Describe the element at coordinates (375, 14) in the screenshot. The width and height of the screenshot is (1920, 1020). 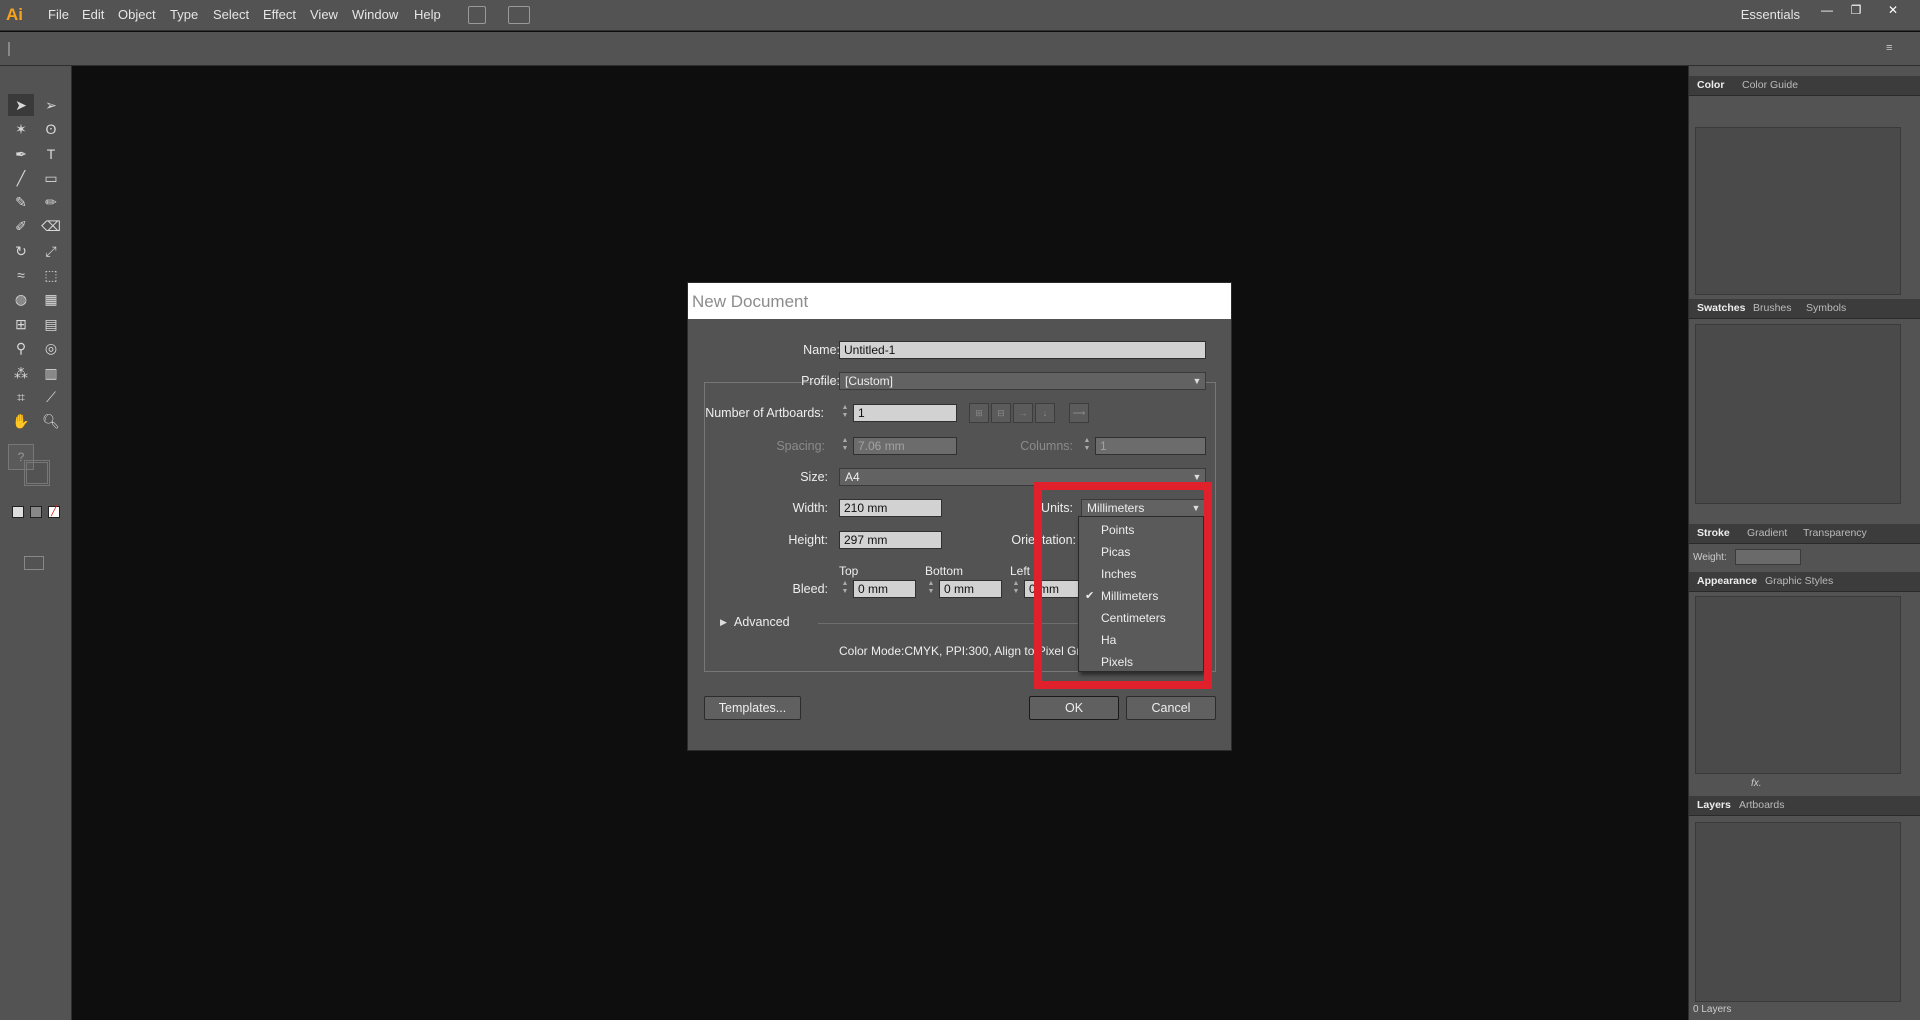
I see `menu-window: Window` at that location.